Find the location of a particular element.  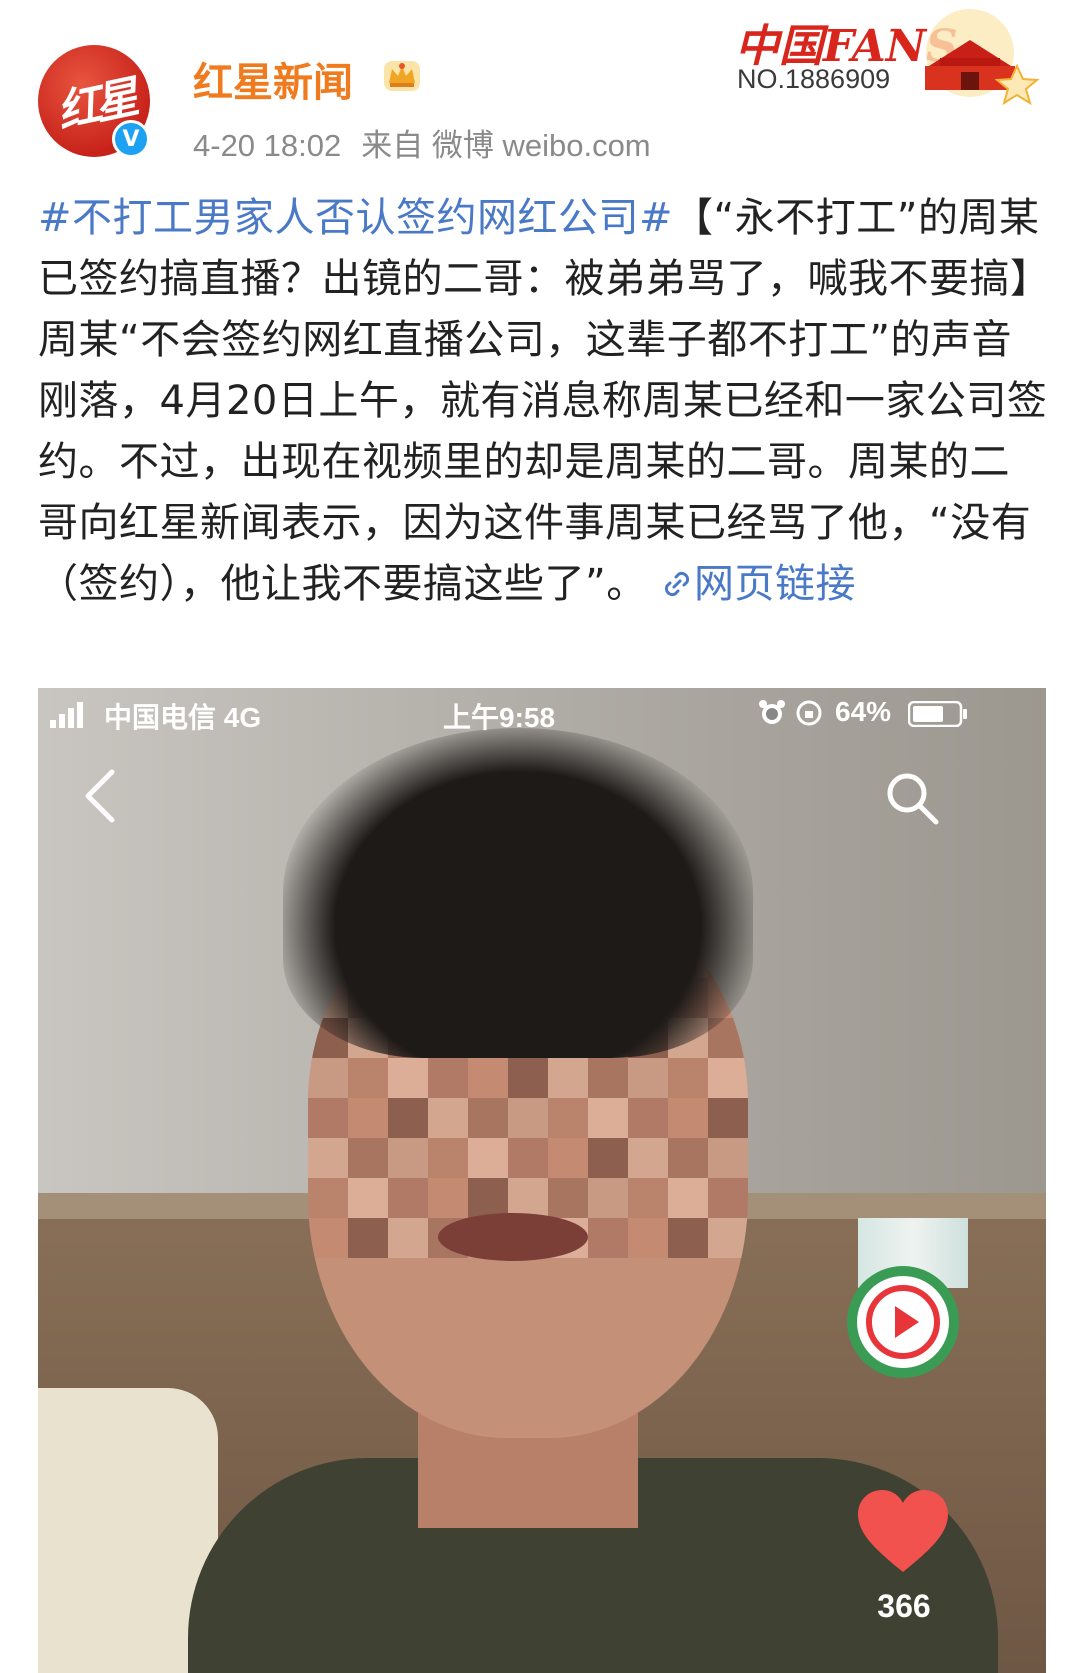

status-clock: 上午9:58 is located at coordinates (499, 717).